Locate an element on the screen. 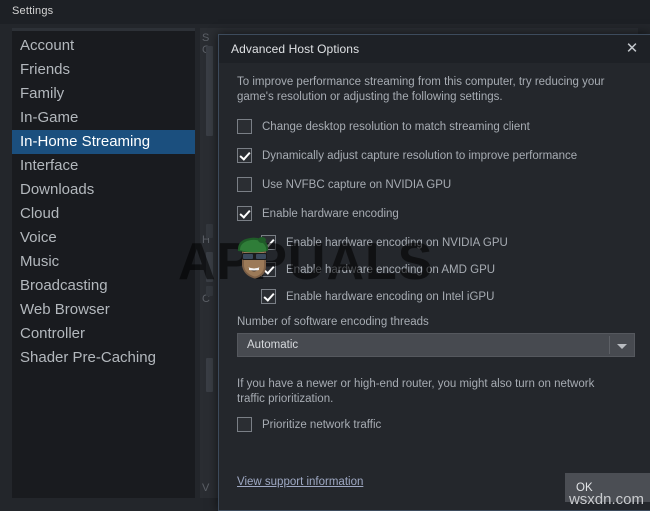 The width and height of the screenshot is (650, 511). checkbox-dynamically-adjust-capture-resolution-to-improve-performance is located at coordinates (244, 155).